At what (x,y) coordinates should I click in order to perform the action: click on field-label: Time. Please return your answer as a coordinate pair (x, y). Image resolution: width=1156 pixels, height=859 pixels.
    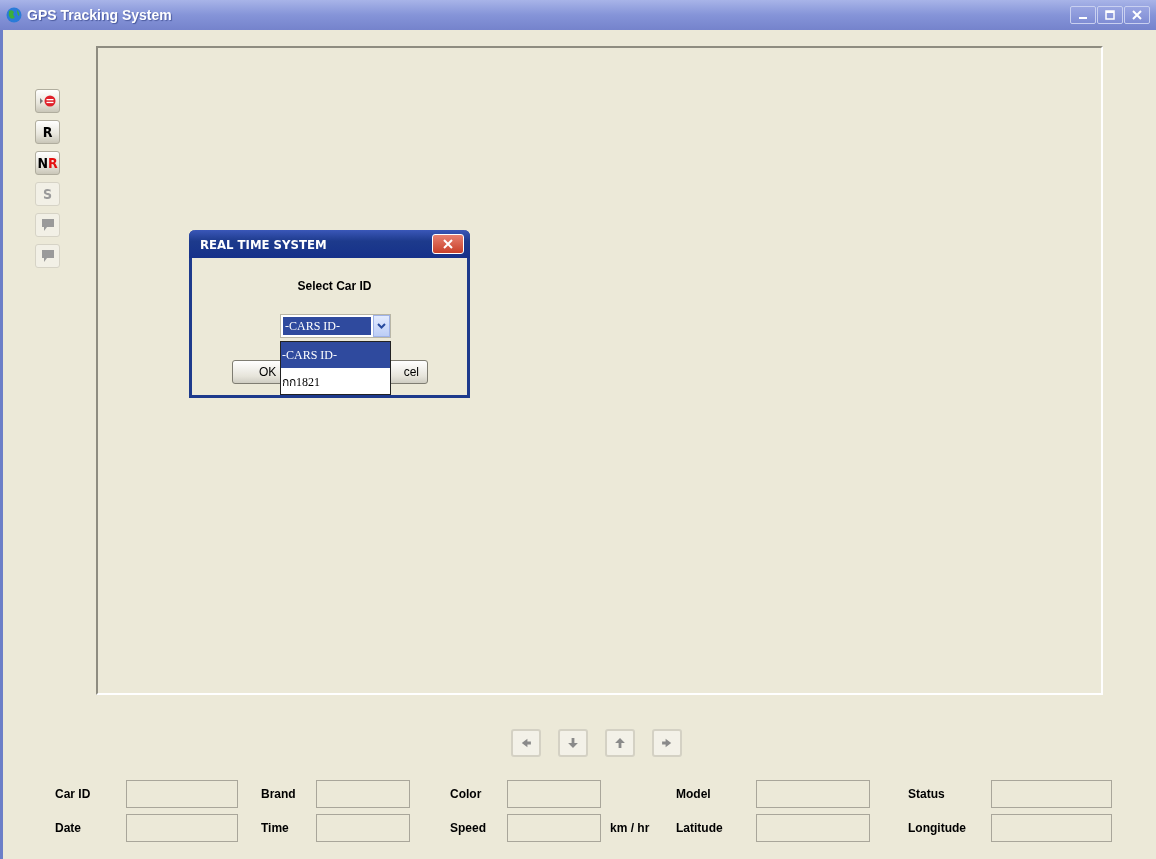
    Looking at the image, I should click on (275, 828).